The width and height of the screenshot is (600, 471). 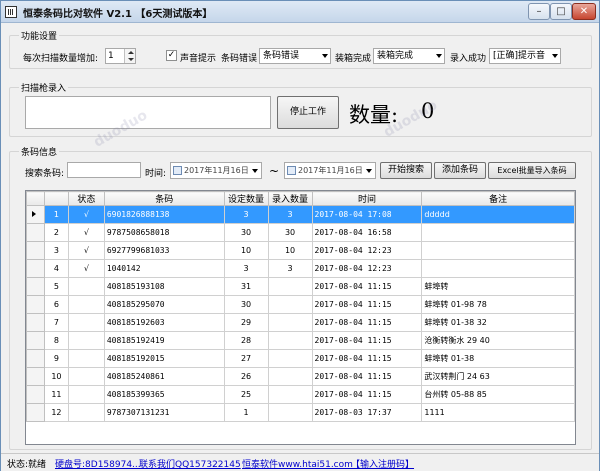 What do you see at coordinates (330, 170) in the screenshot?
I see `date-to-picker: 2017年11月16日` at bounding box center [330, 170].